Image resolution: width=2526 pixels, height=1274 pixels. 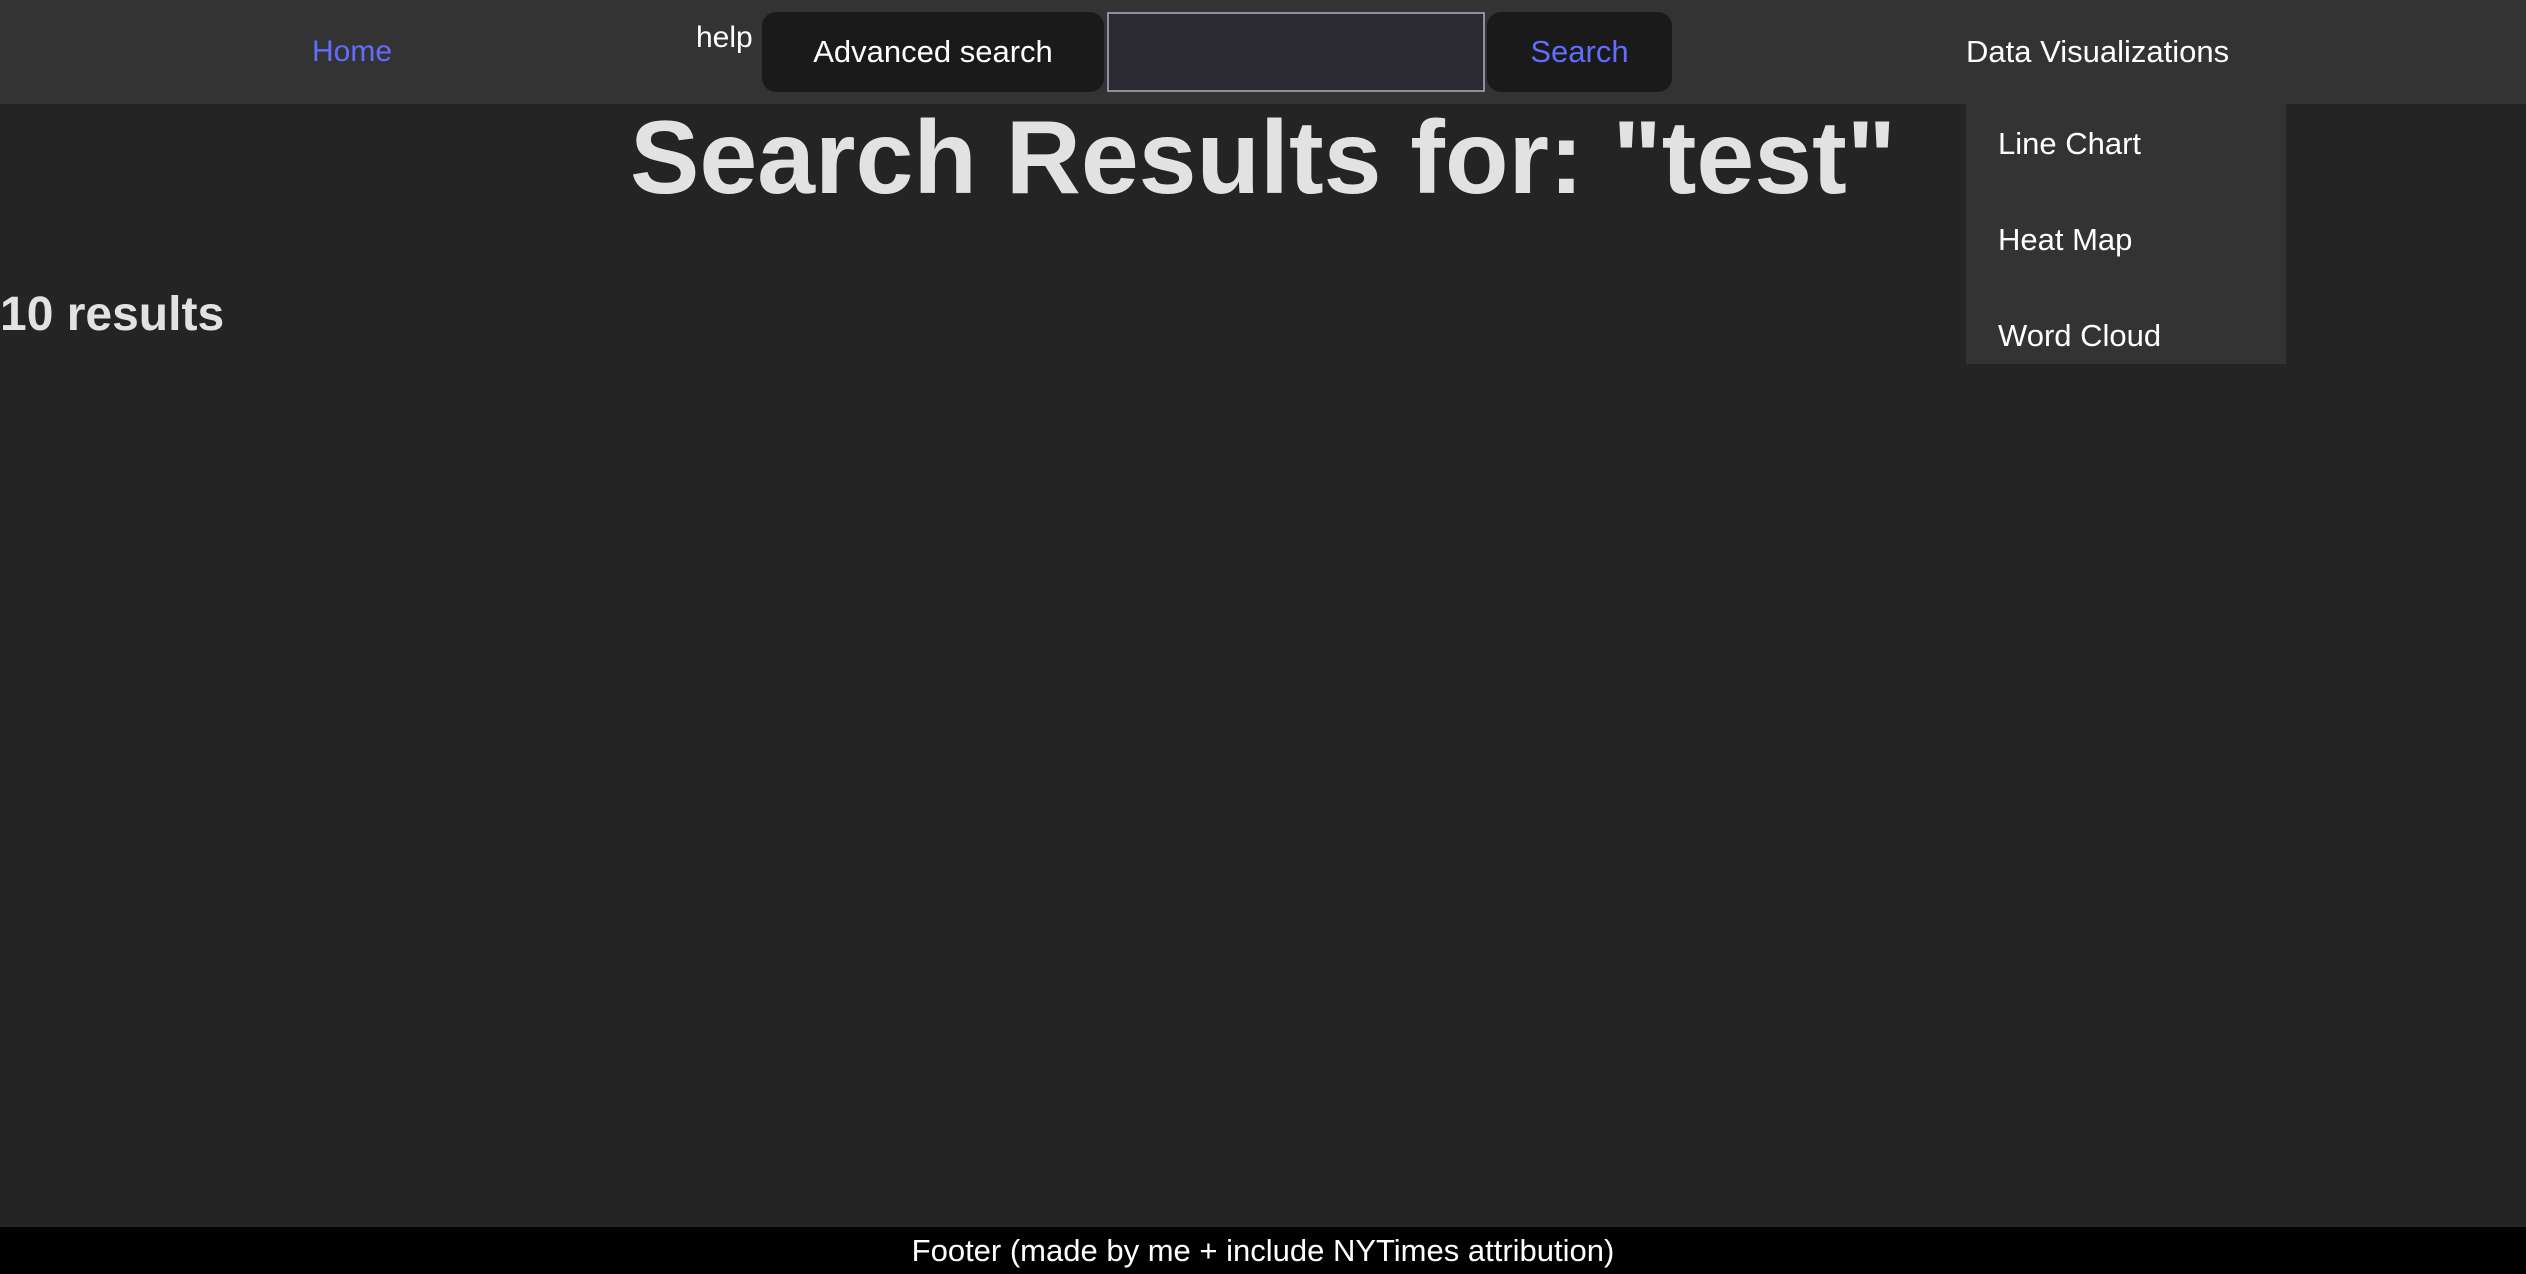 What do you see at coordinates (2065, 240) in the screenshot?
I see `dropdown-item-heat-map: Heat Map` at bounding box center [2065, 240].